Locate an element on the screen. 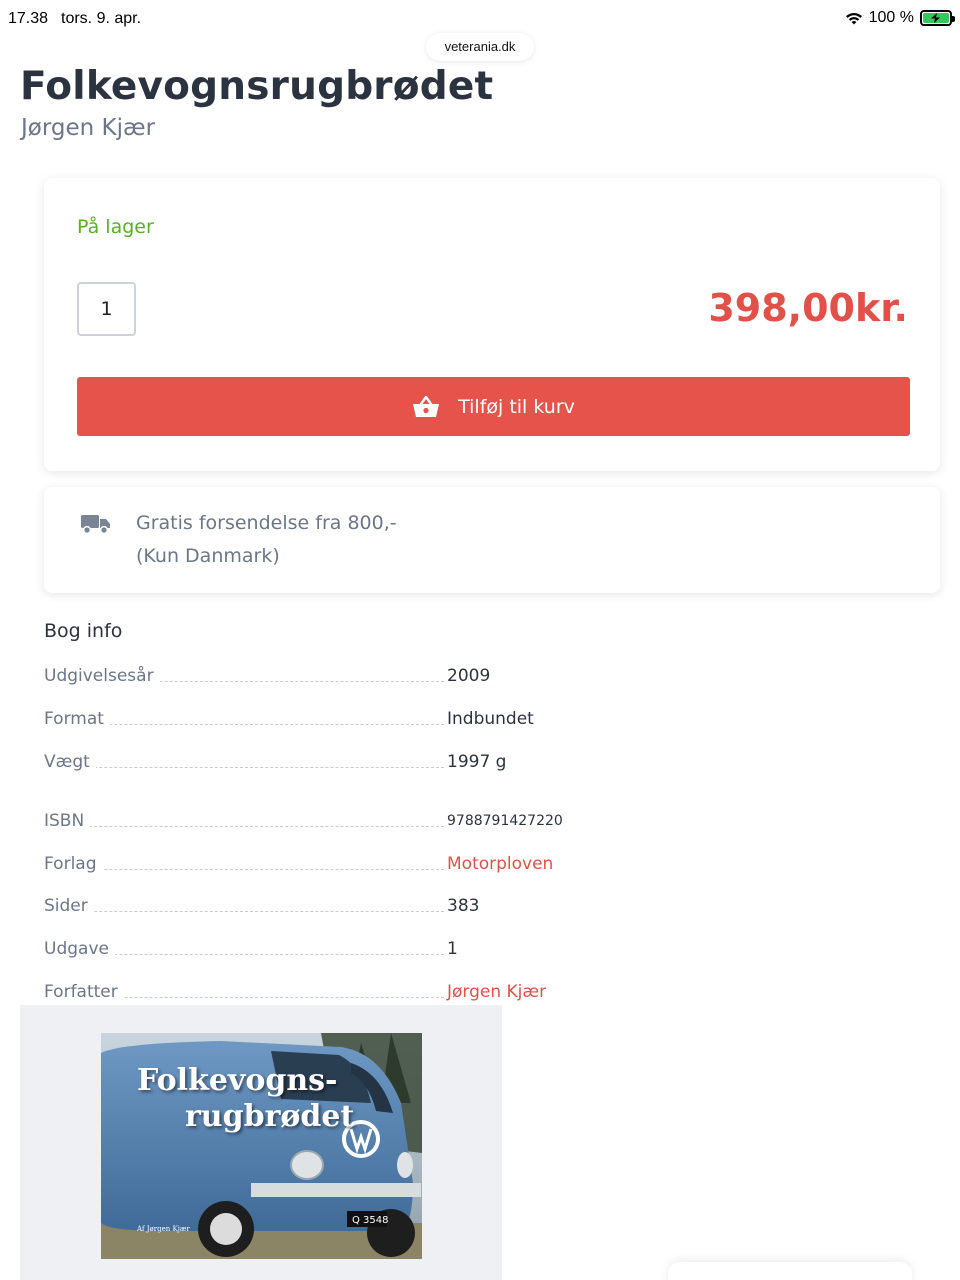 The image size is (960, 1280). wifi-icon is located at coordinates (853, 19).